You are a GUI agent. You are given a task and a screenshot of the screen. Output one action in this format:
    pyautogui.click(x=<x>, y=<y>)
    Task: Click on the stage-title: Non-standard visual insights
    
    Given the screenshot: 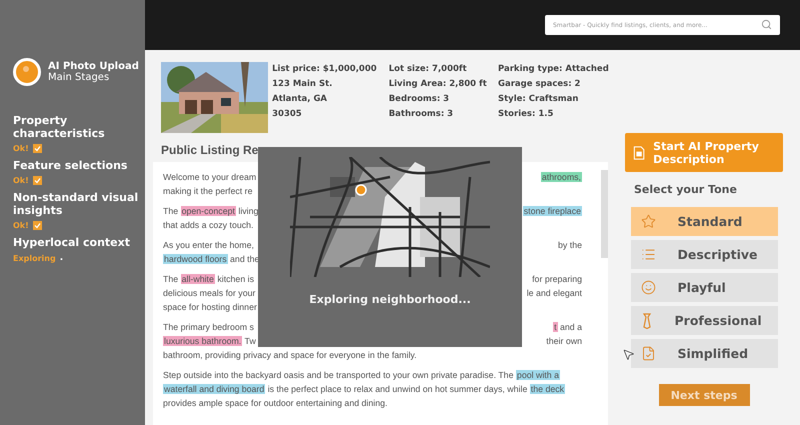 What is the action you would take?
    pyautogui.click(x=76, y=204)
    